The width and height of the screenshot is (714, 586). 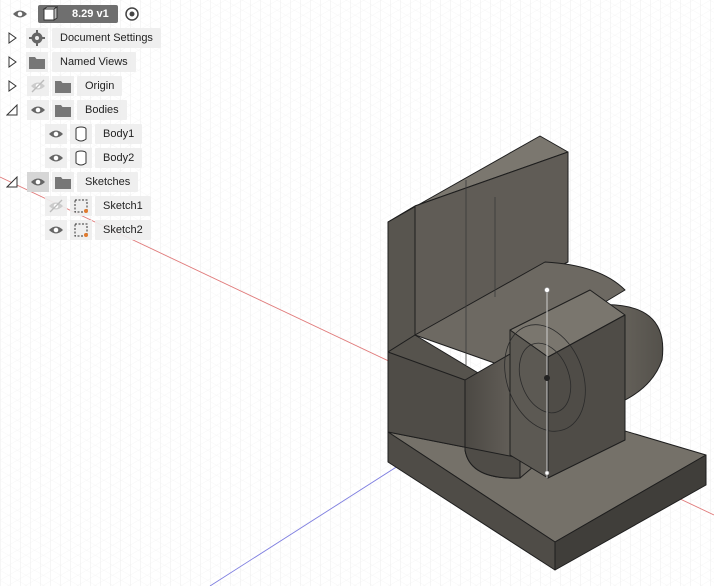 I want to click on tree-item-sketch2: Sketch2, so click(x=80, y=230).